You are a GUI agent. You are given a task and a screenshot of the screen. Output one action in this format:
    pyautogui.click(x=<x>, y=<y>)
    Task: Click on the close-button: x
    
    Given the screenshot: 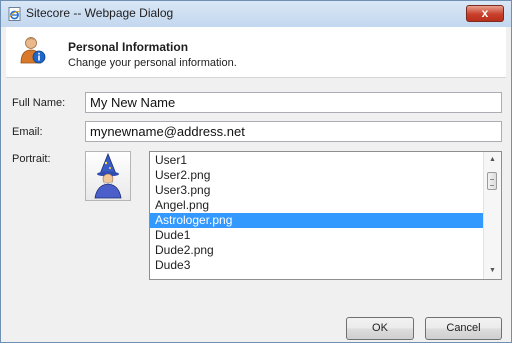 What is the action you would take?
    pyautogui.click(x=485, y=13)
    